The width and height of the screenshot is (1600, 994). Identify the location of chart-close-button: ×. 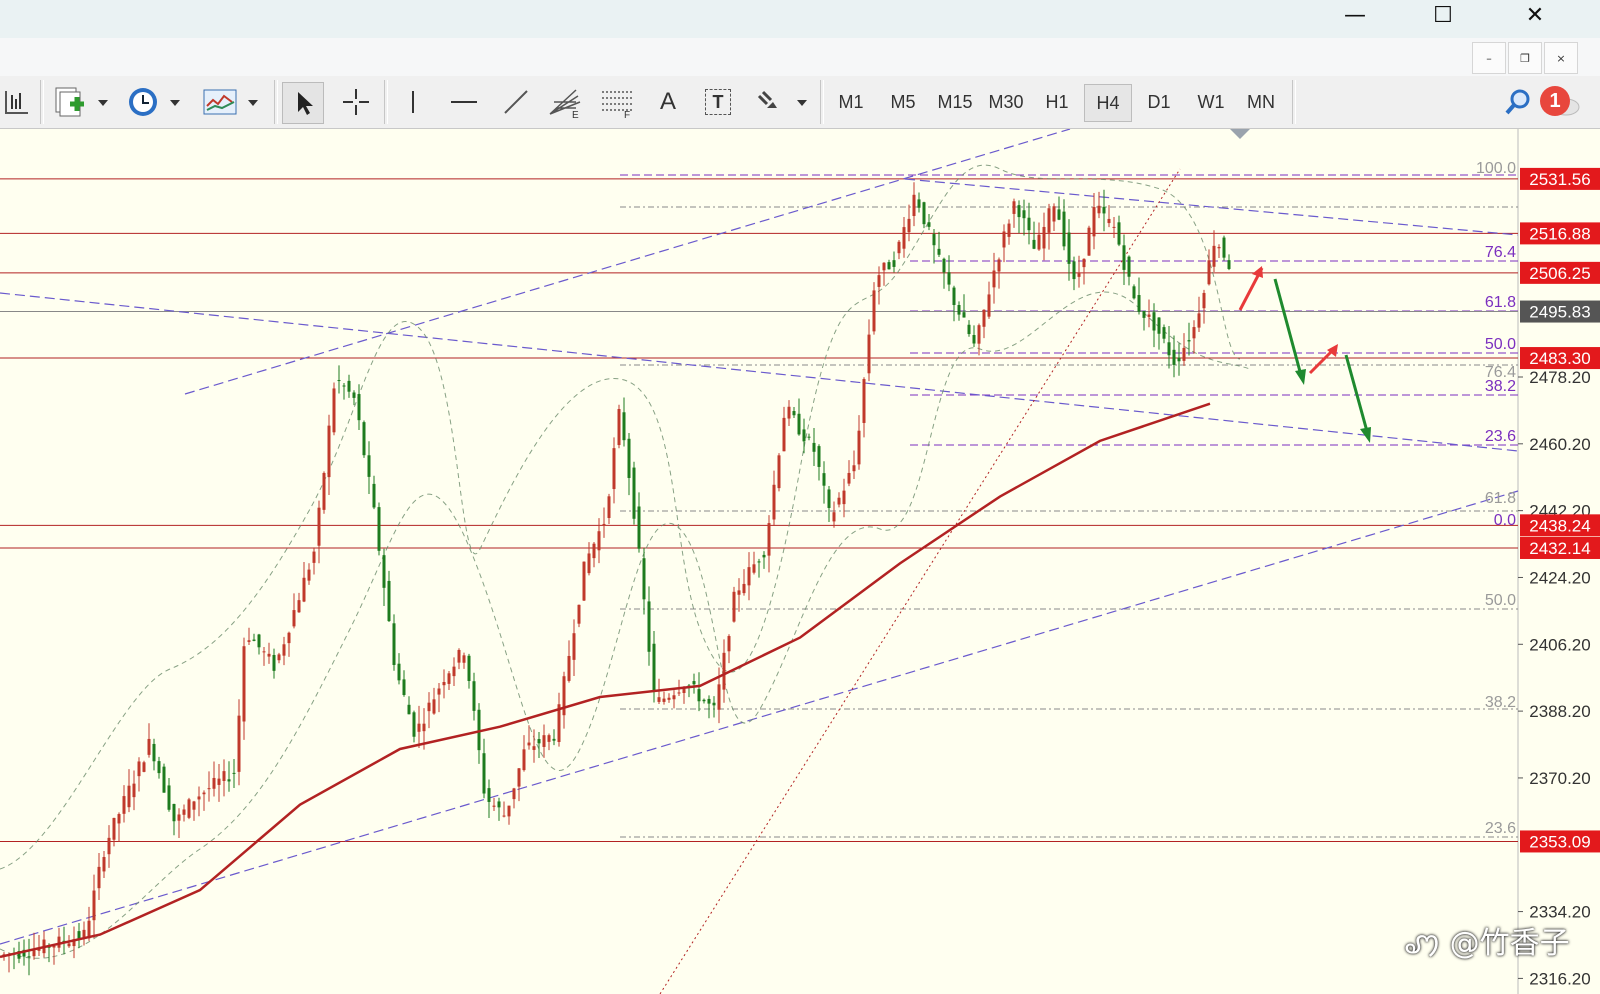
(1561, 58).